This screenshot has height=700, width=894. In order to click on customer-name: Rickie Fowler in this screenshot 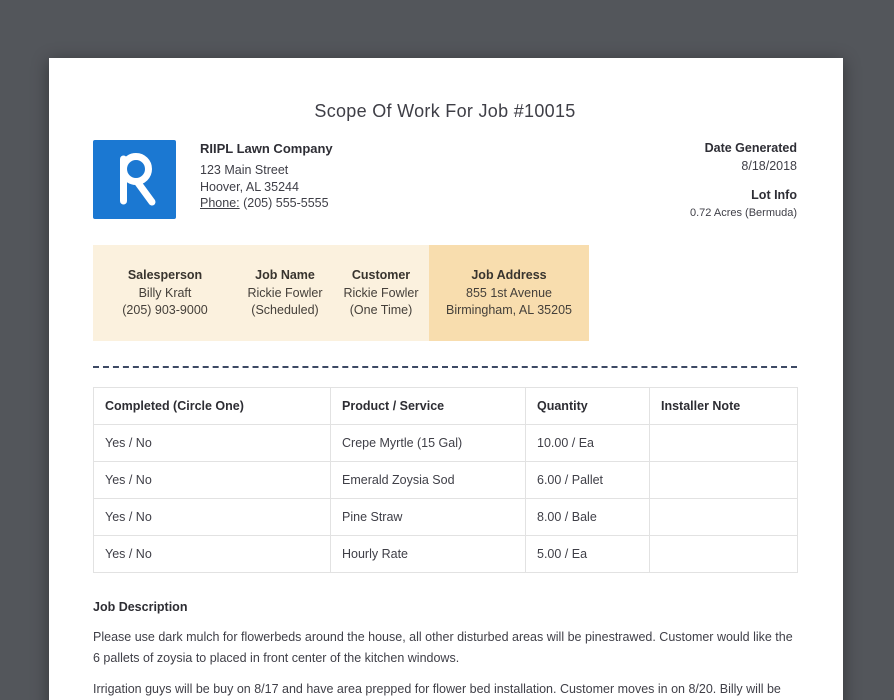, I will do `click(381, 293)`.